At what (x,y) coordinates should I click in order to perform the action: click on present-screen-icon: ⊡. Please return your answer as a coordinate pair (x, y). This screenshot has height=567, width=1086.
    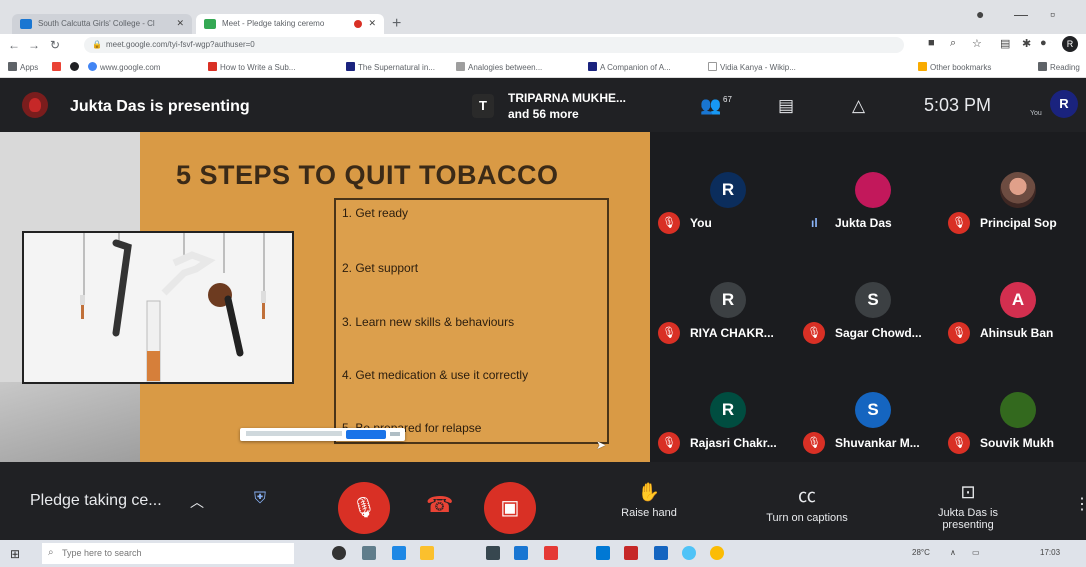
    Looking at the image, I should click on (968, 492).